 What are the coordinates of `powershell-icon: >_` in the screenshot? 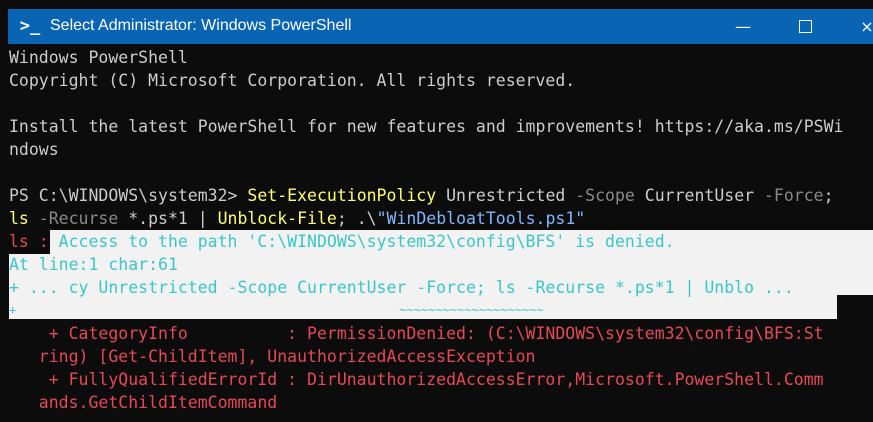 It's located at (30, 26).